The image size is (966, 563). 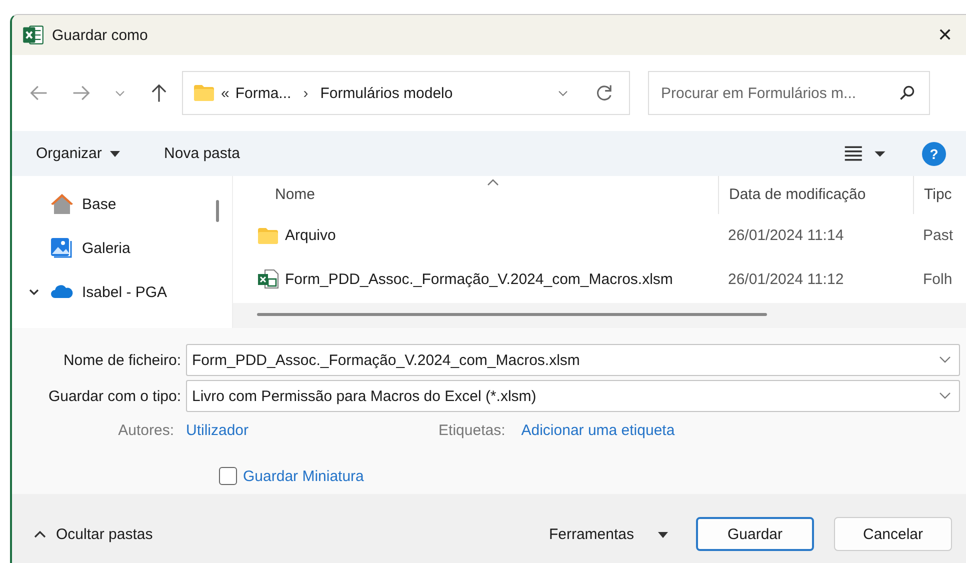 What do you see at coordinates (122, 204) in the screenshot?
I see `sidebar-item: Base` at bounding box center [122, 204].